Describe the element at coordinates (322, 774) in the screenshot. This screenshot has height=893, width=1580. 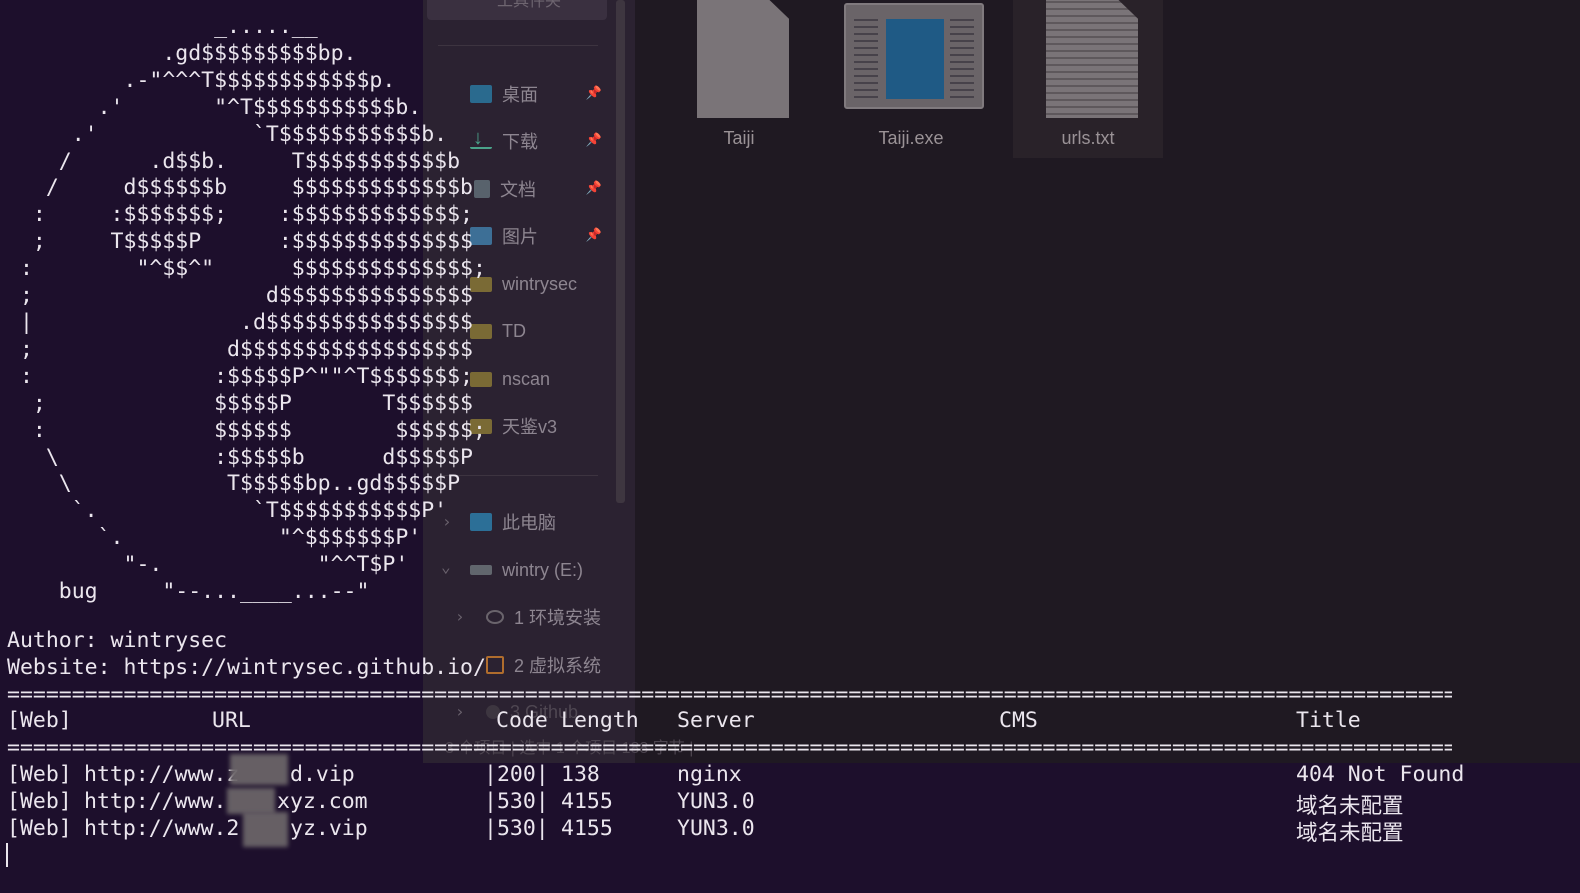
I see `row-url-suffix: d.vip` at that location.